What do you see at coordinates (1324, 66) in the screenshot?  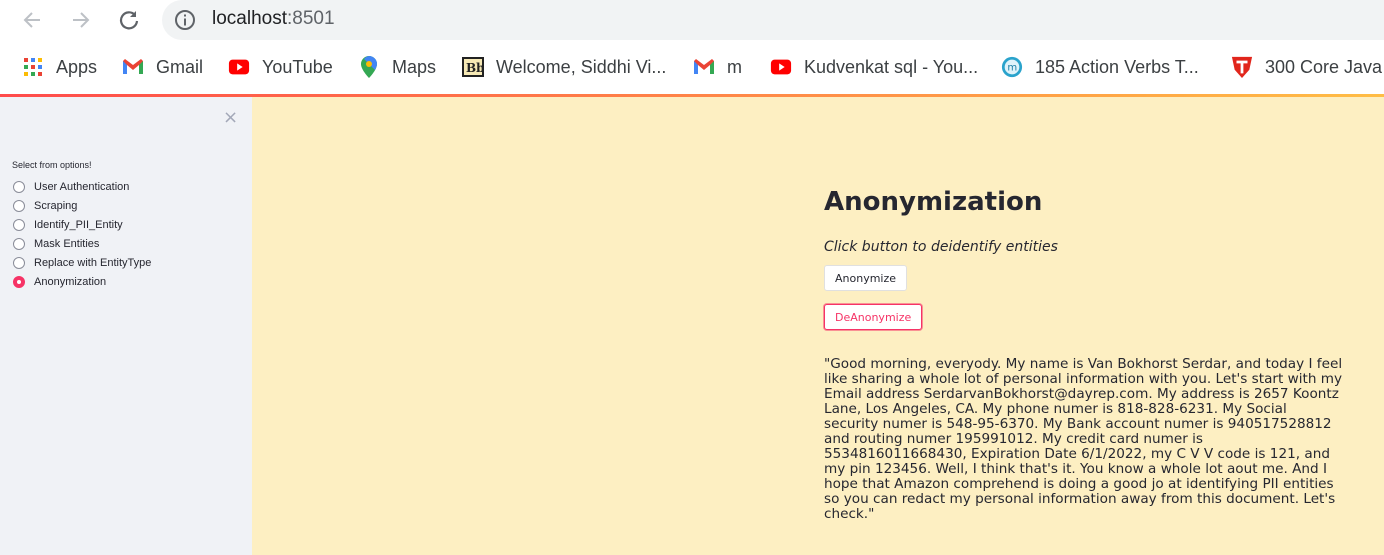 I see `bookmark-label: 300 Core Java` at bounding box center [1324, 66].